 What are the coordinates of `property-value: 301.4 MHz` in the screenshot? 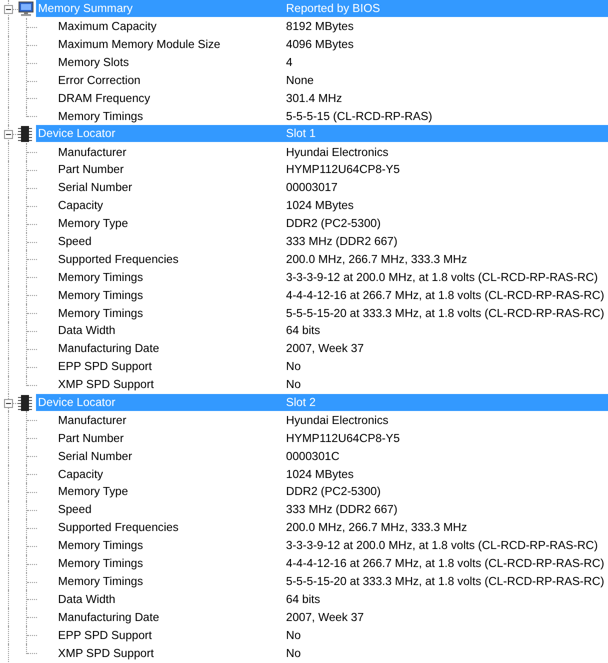 It's located at (314, 98).